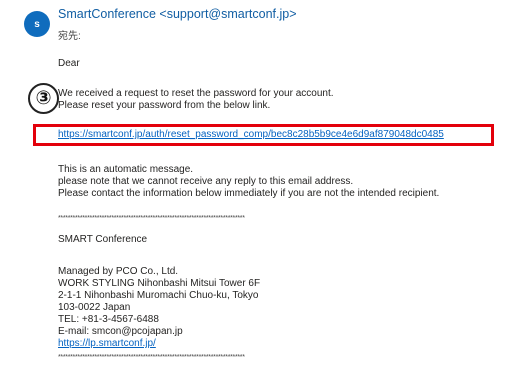 The image size is (505, 376). Describe the element at coordinates (37, 24) in the screenshot. I see `sender-avatar: s` at that location.